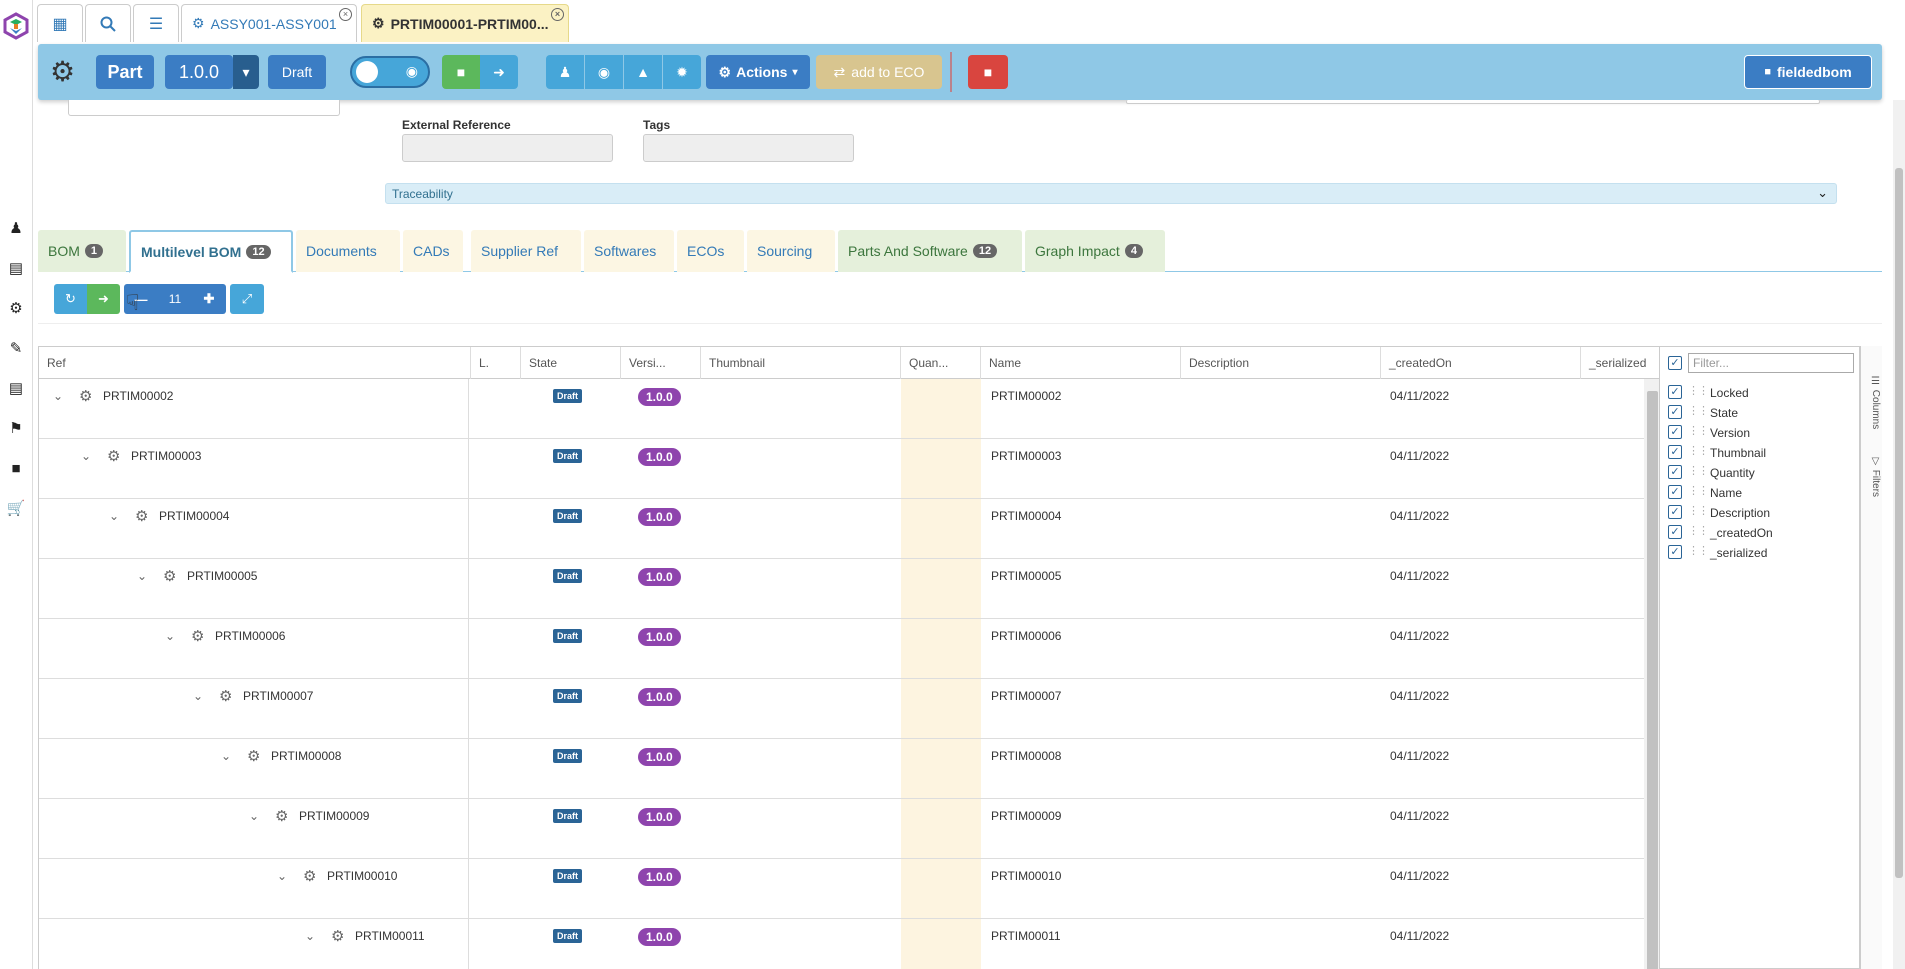  What do you see at coordinates (166, 456) in the screenshot?
I see `ref-value: PRTIM00003` at bounding box center [166, 456].